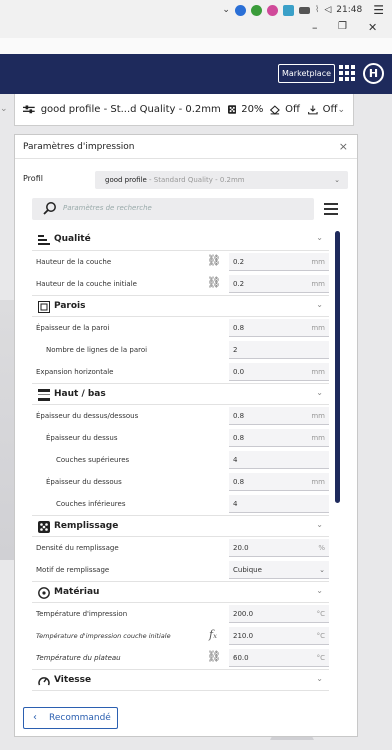 The width and height of the screenshot is (392, 750). I want to click on setting-label: Épaisseur du dessus/dessous, so click(87, 416).